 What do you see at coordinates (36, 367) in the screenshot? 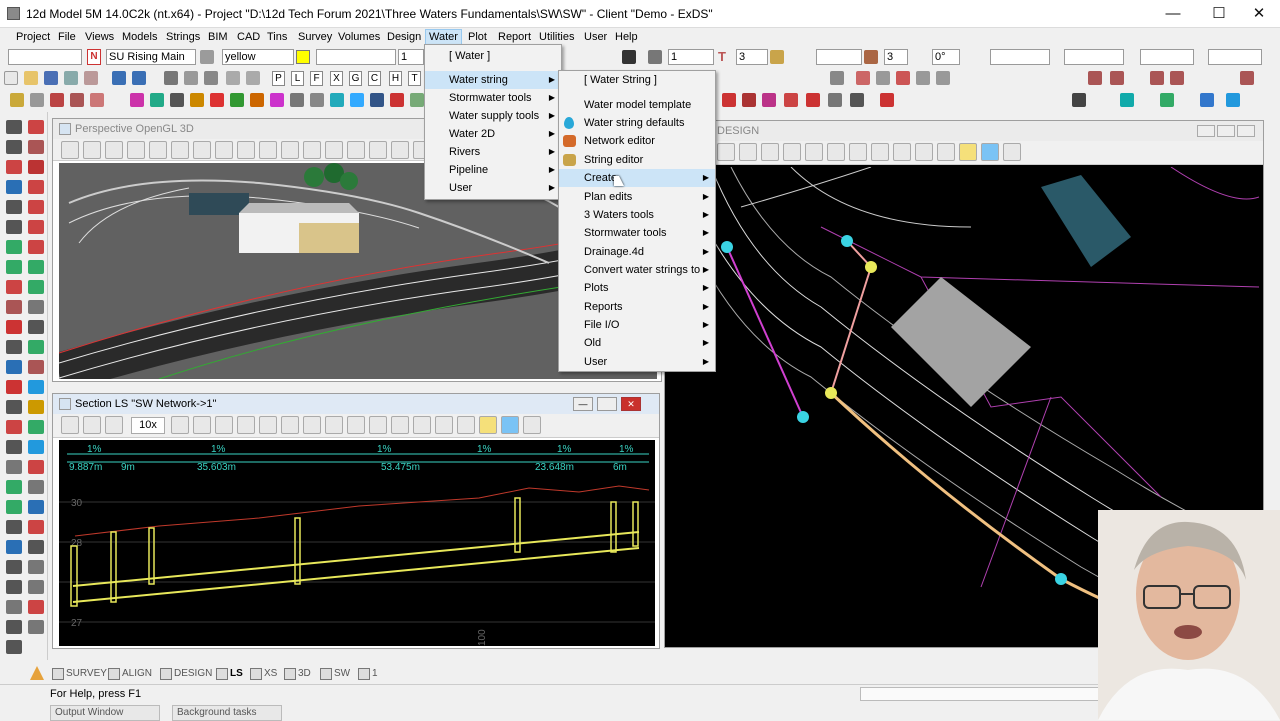
I see `tool-cut-icon` at bounding box center [36, 367].